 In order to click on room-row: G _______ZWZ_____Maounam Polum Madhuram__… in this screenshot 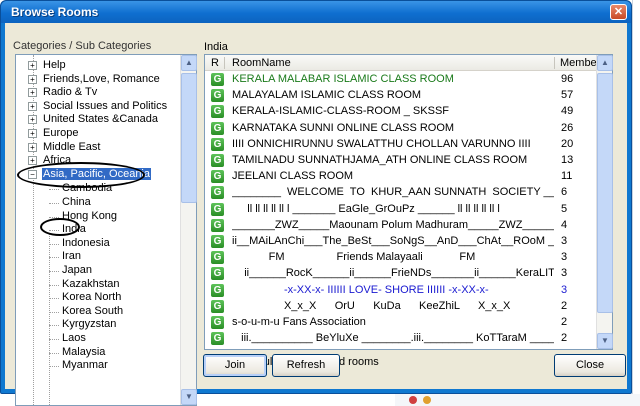, I will do `click(401, 225)`.